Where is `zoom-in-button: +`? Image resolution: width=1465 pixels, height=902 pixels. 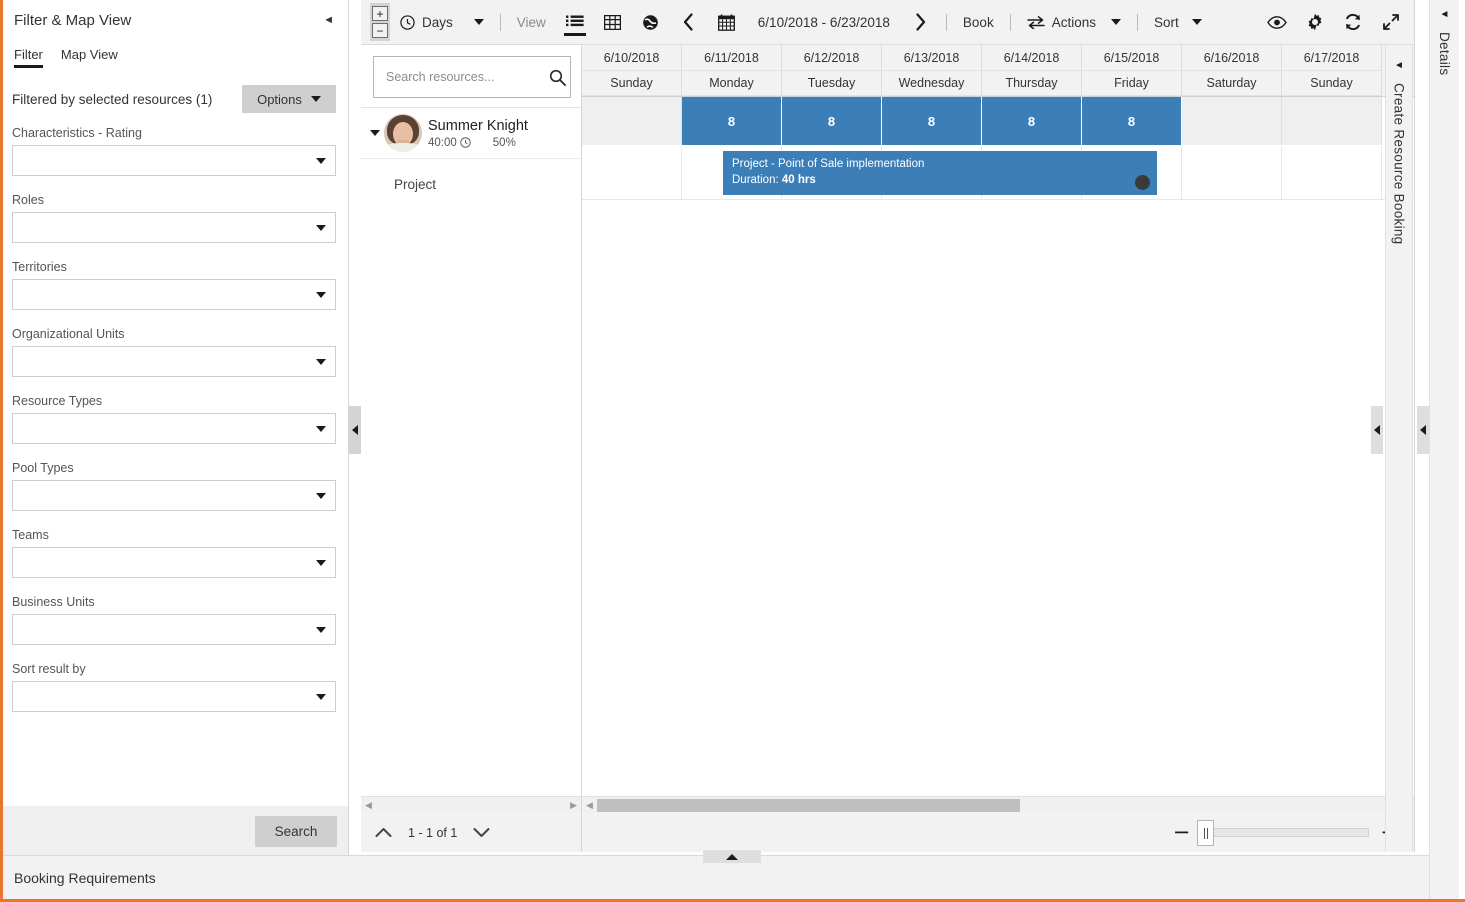
zoom-in-button: + is located at coordinates (380, 13).